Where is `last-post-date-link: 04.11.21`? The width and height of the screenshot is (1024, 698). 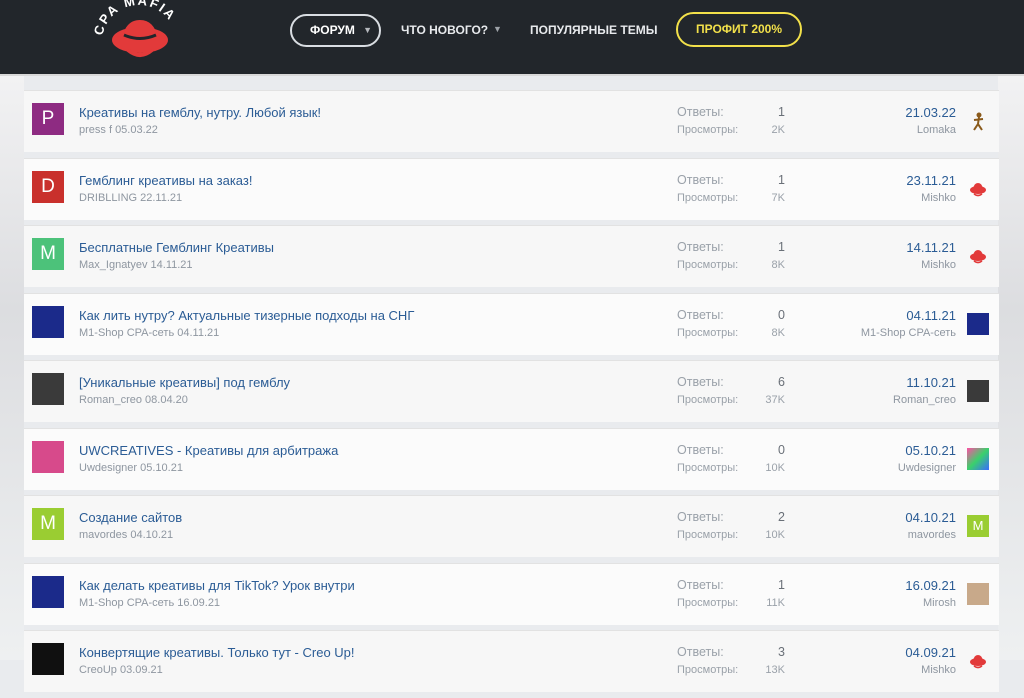
last-post-date-link: 04.11.21 is located at coordinates (931, 315).